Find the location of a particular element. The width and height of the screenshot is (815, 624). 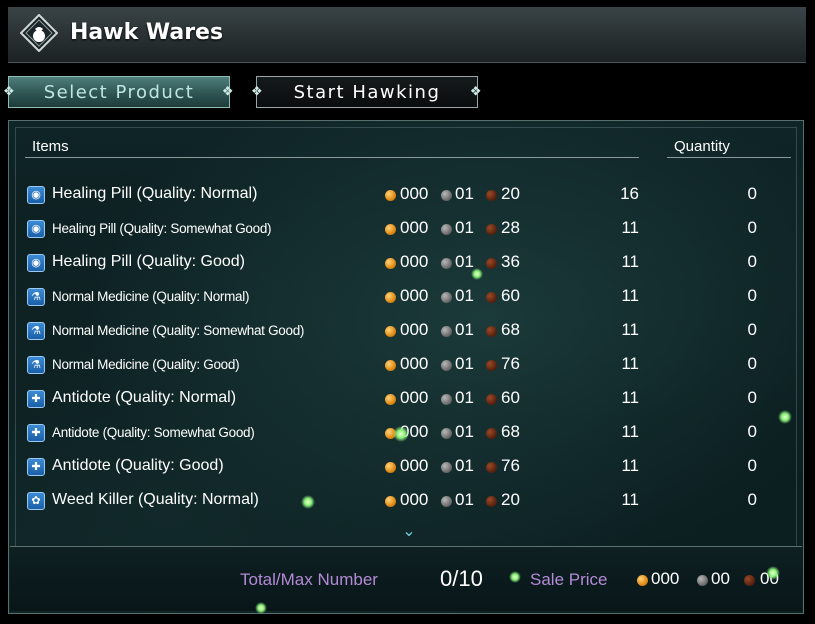

sale-price-label: Sale Price is located at coordinates (569, 579).